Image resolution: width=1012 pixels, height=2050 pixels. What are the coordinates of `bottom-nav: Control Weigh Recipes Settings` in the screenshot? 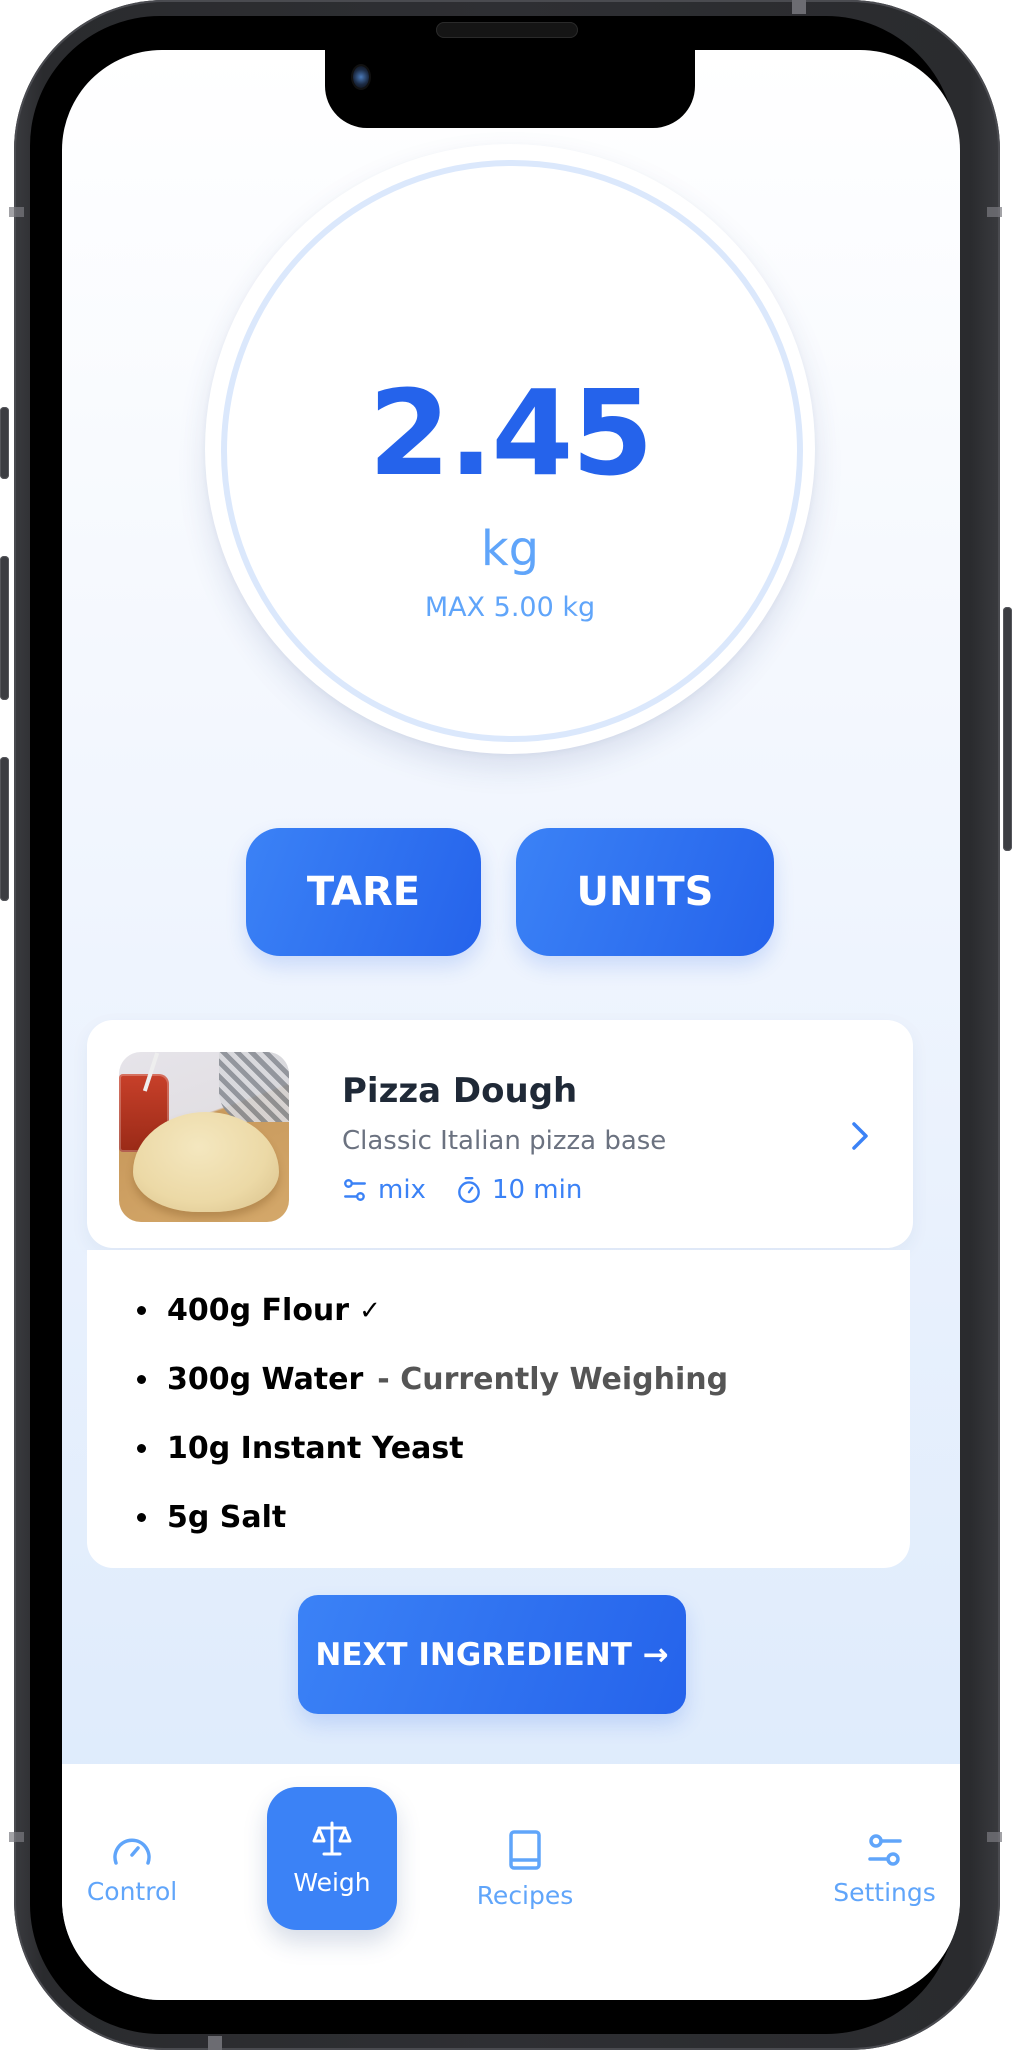 It's located at (511, 1882).